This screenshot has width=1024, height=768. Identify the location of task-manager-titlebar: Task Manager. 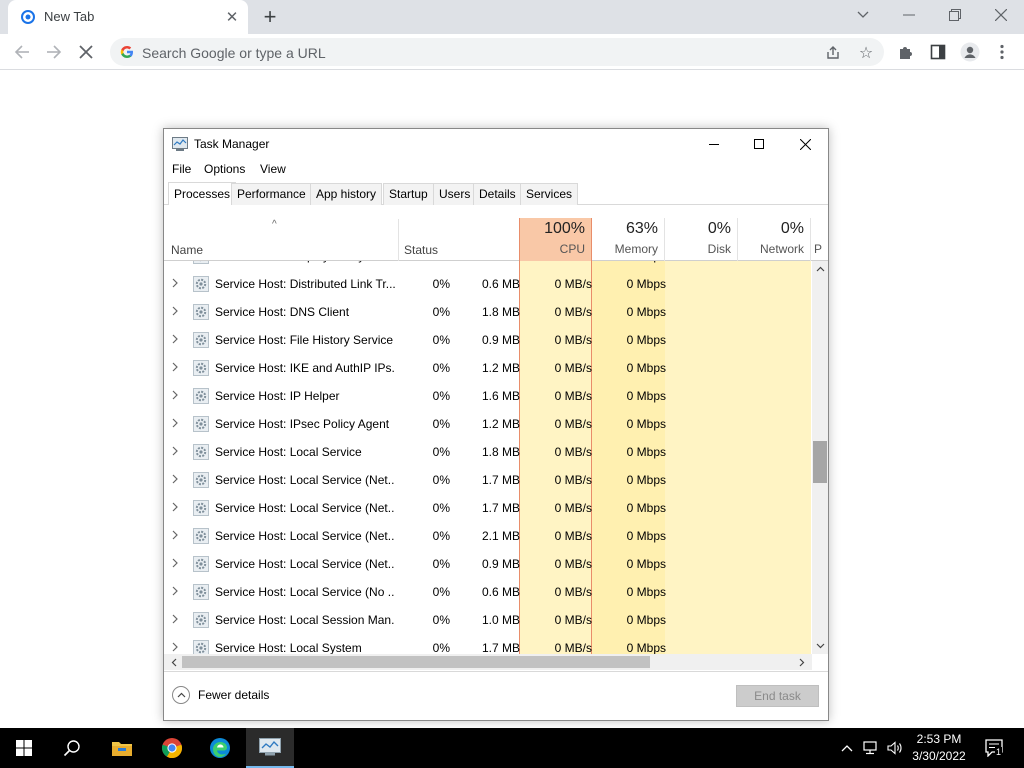
(496, 144).